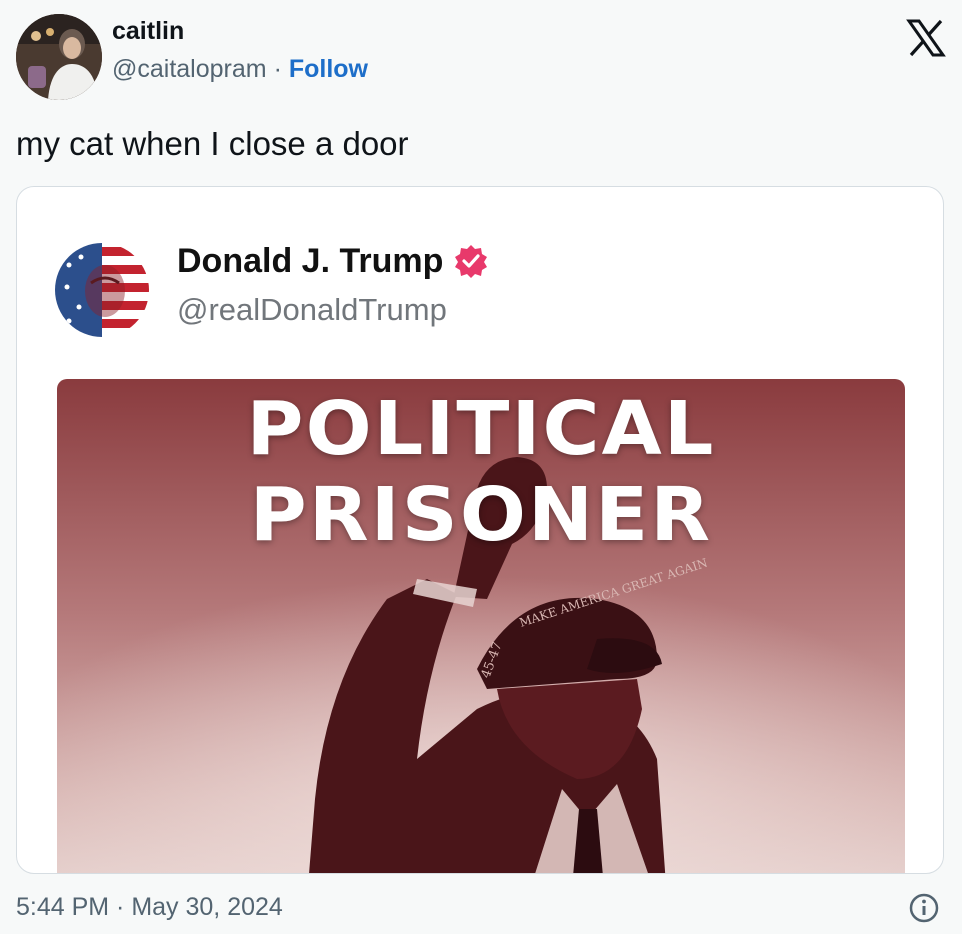 This screenshot has width=962, height=934. I want to click on author-avatar, so click(59, 57).